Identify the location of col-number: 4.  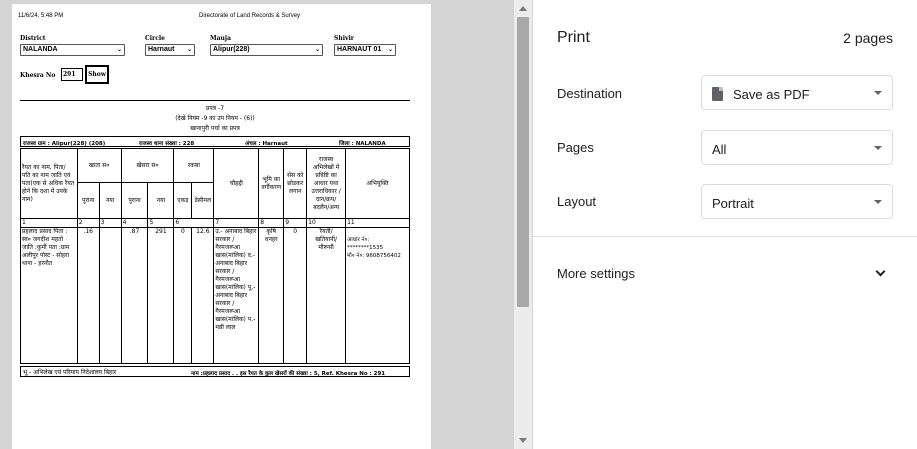
(134, 223).